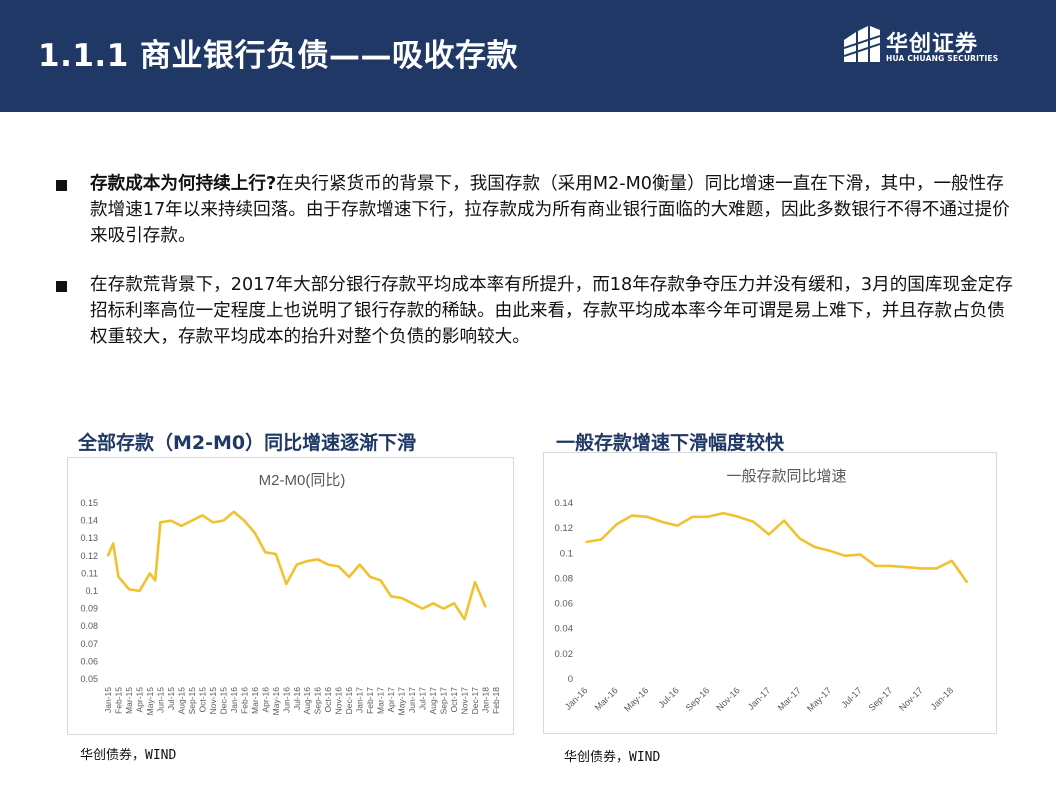 Image resolution: width=1056 pixels, height=792 pixels. Describe the element at coordinates (606, 698) in the screenshot. I see `x-tick-label: Mar-16` at that location.